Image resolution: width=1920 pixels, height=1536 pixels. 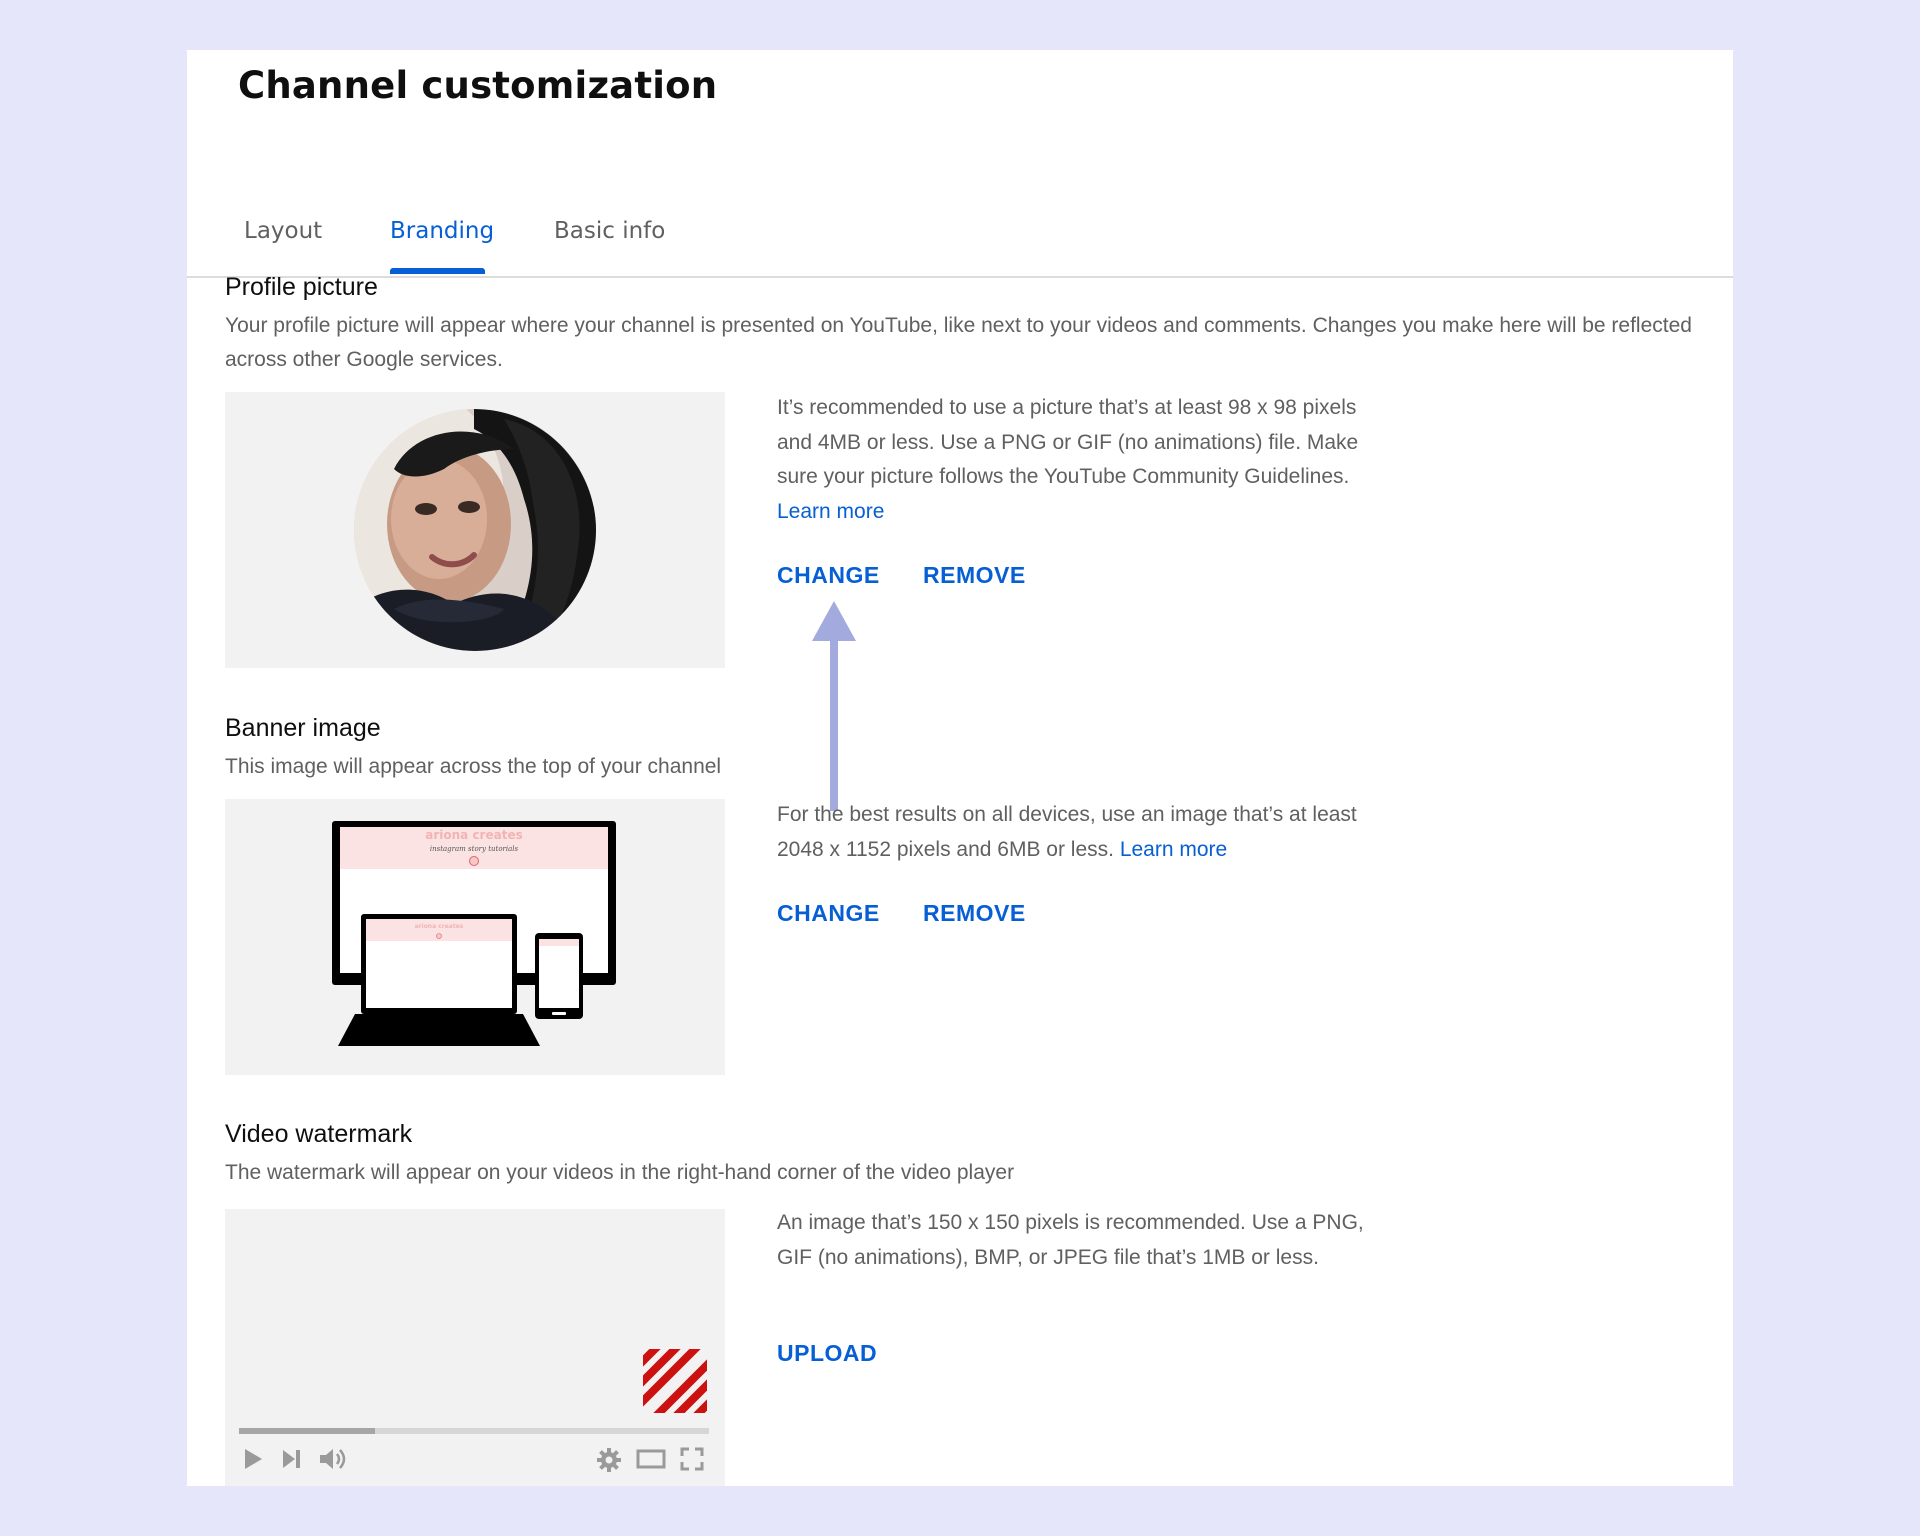 I want to click on video-progress-fill, so click(x=307, y=1431).